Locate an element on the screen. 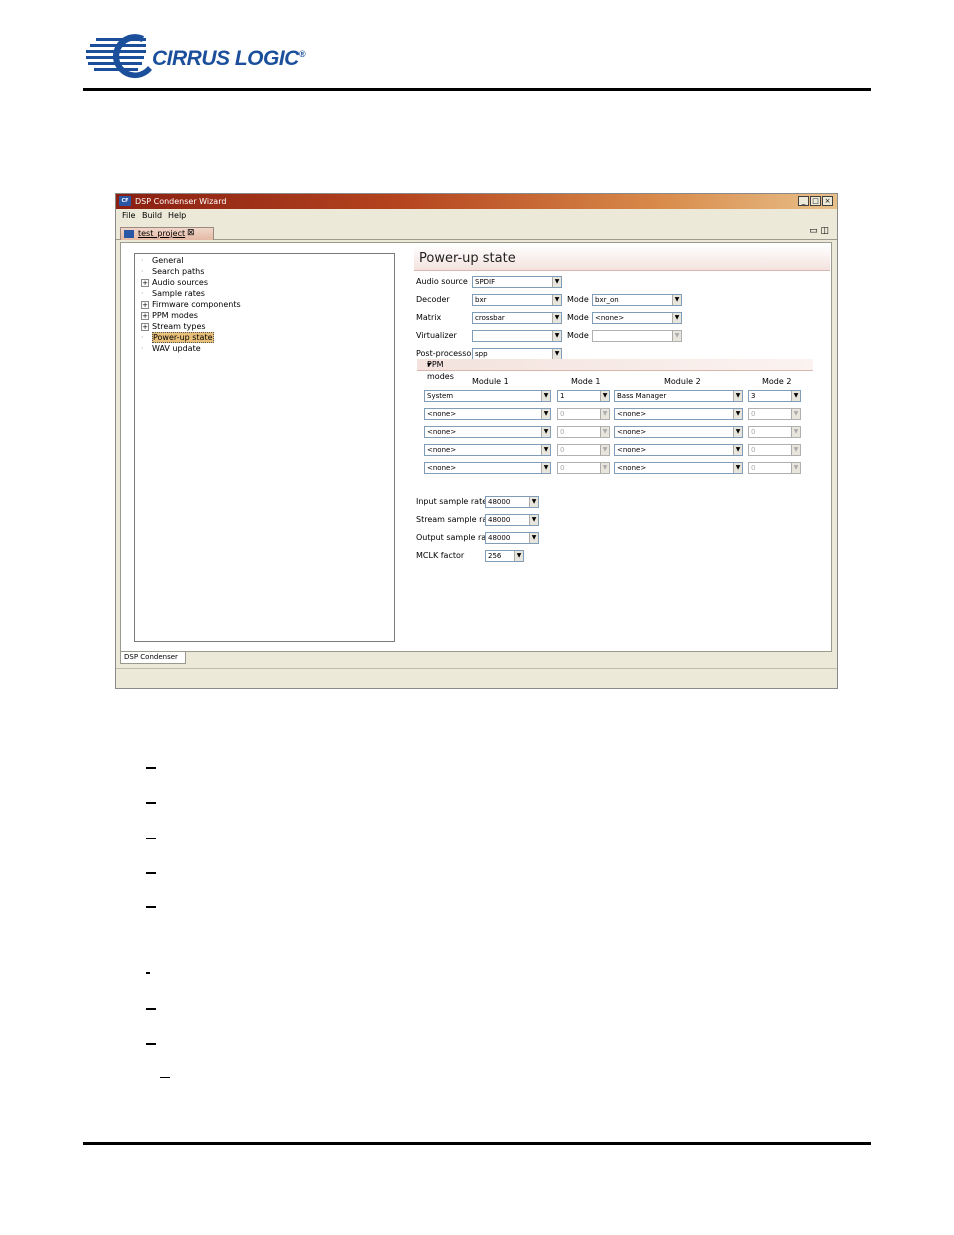  window-title: DSP Condenser Wizard is located at coordinates (181, 201).